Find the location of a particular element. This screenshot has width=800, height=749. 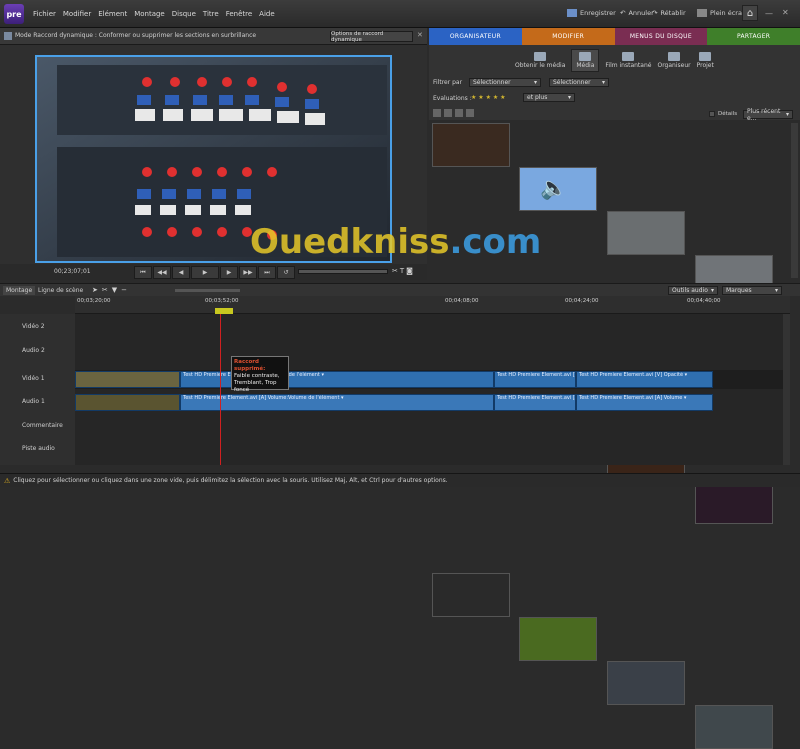

track-label-audio-2: Audio 2 is located at coordinates (33, 350).